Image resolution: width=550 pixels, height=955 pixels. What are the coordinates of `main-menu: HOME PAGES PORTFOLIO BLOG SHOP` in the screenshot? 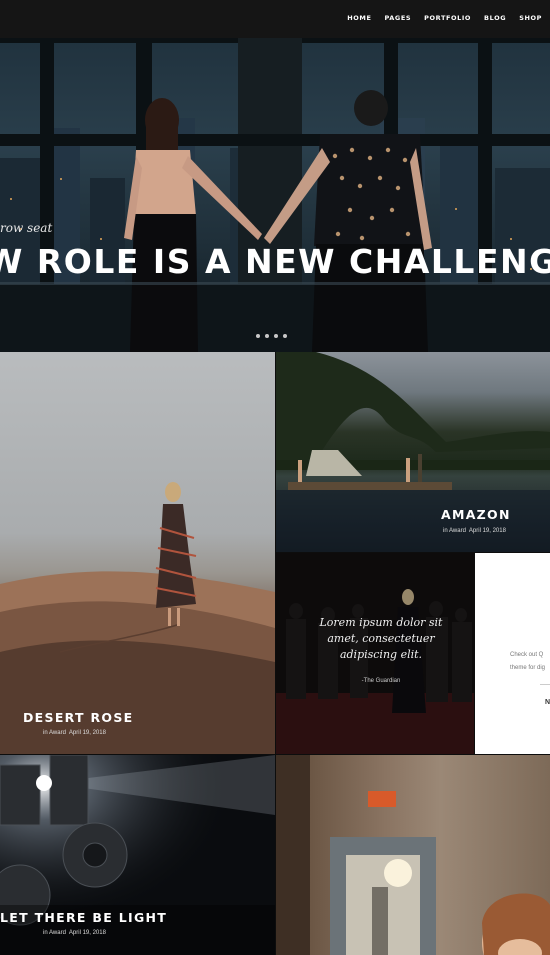 It's located at (444, 18).